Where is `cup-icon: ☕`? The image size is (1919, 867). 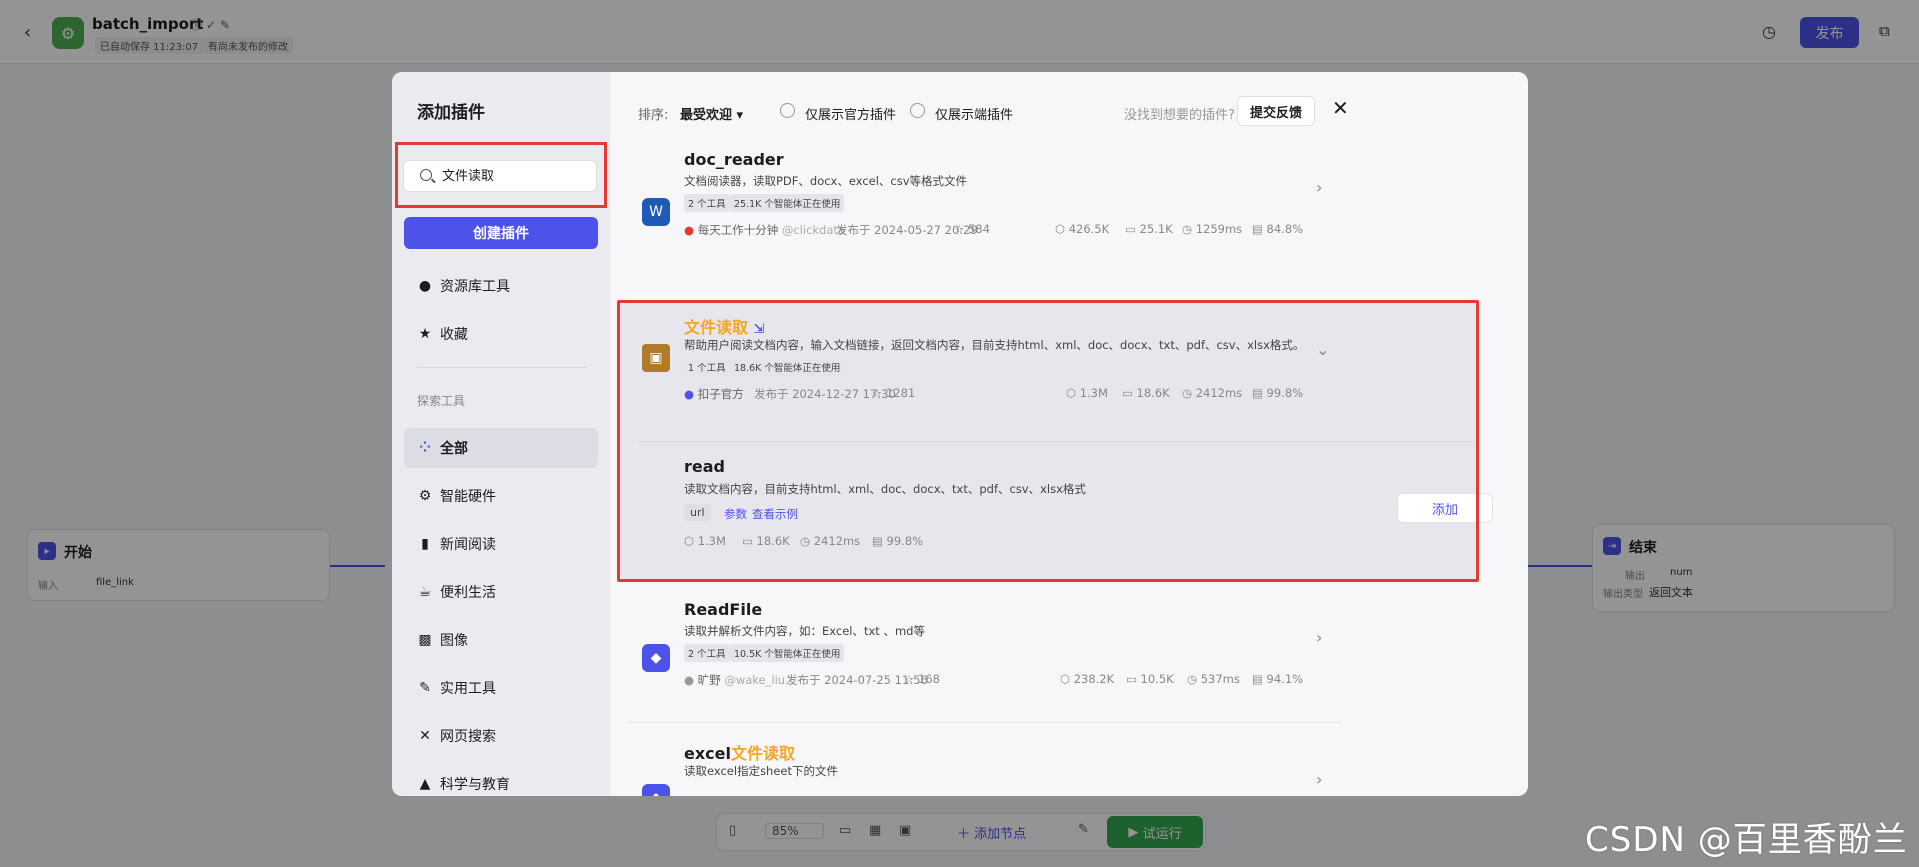
cup-icon: ☕ is located at coordinates (425, 592).